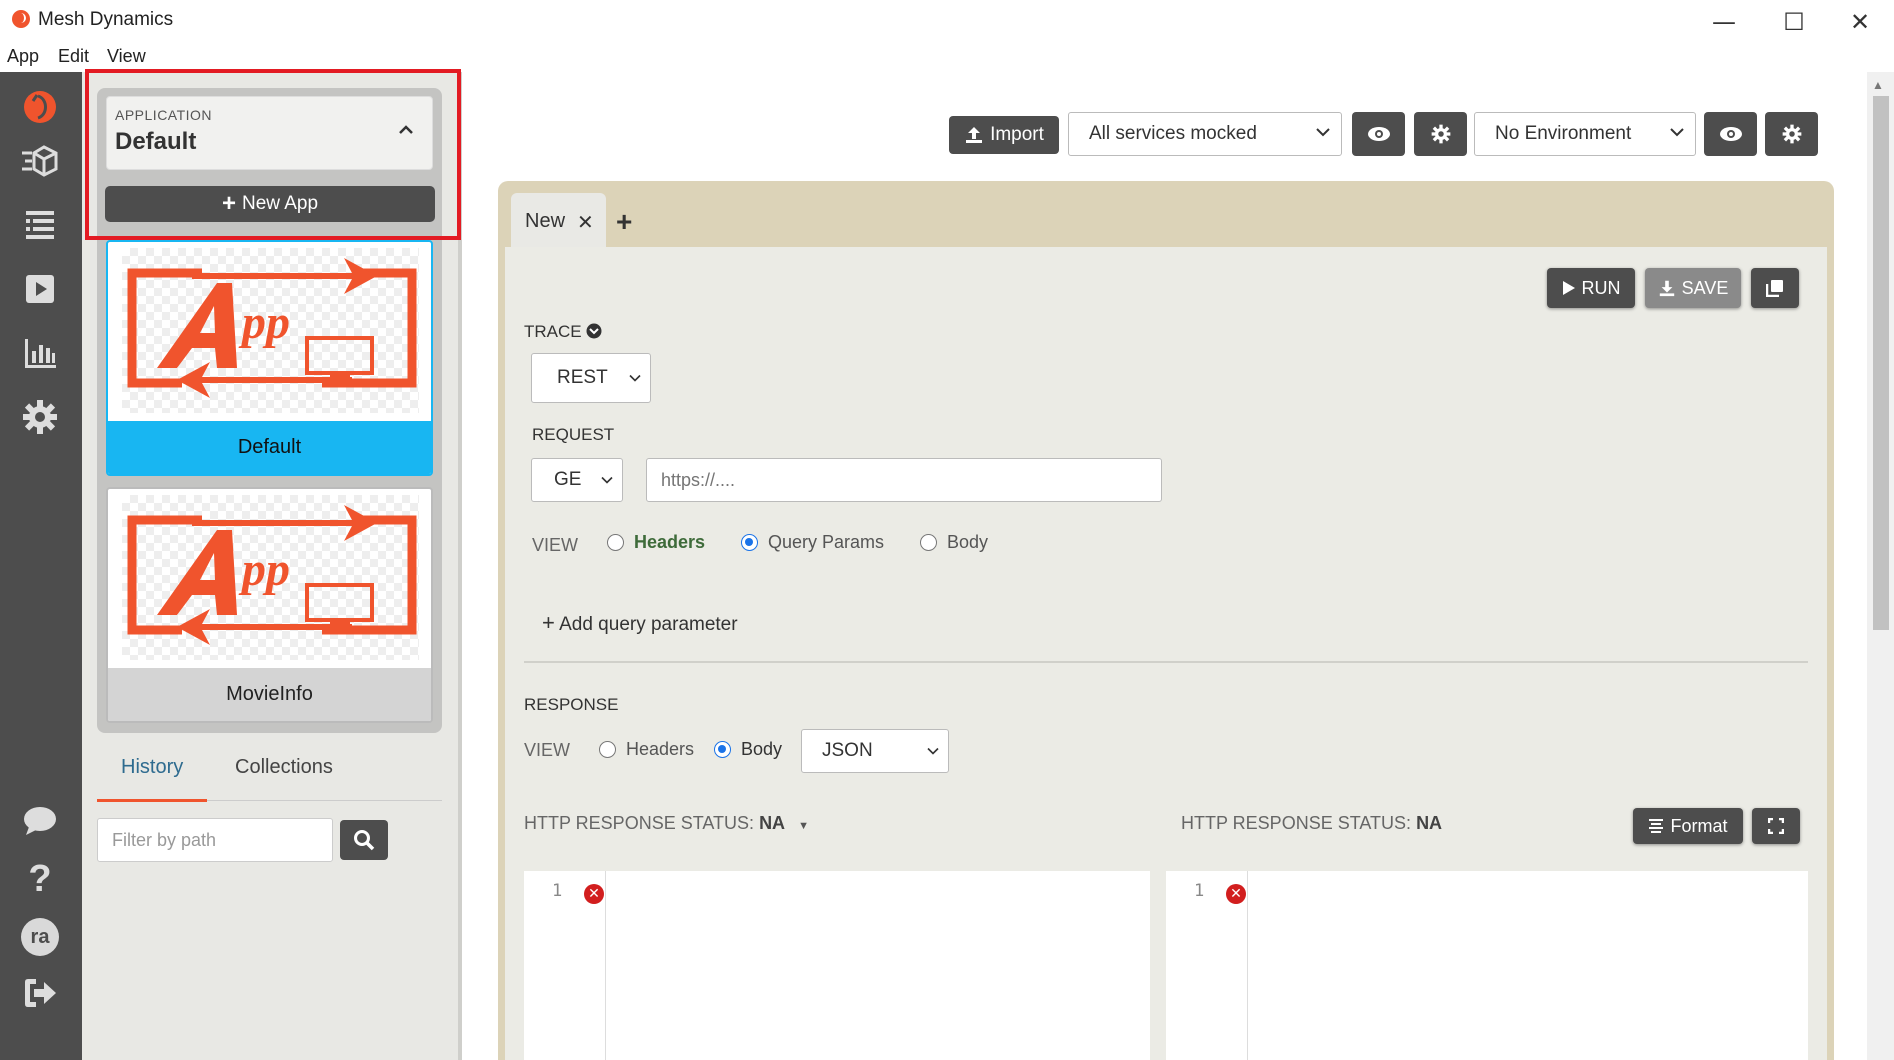  What do you see at coordinates (639, 823) in the screenshot?
I see `status-left-label: HTTP RESPONSE STATUS:` at bounding box center [639, 823].